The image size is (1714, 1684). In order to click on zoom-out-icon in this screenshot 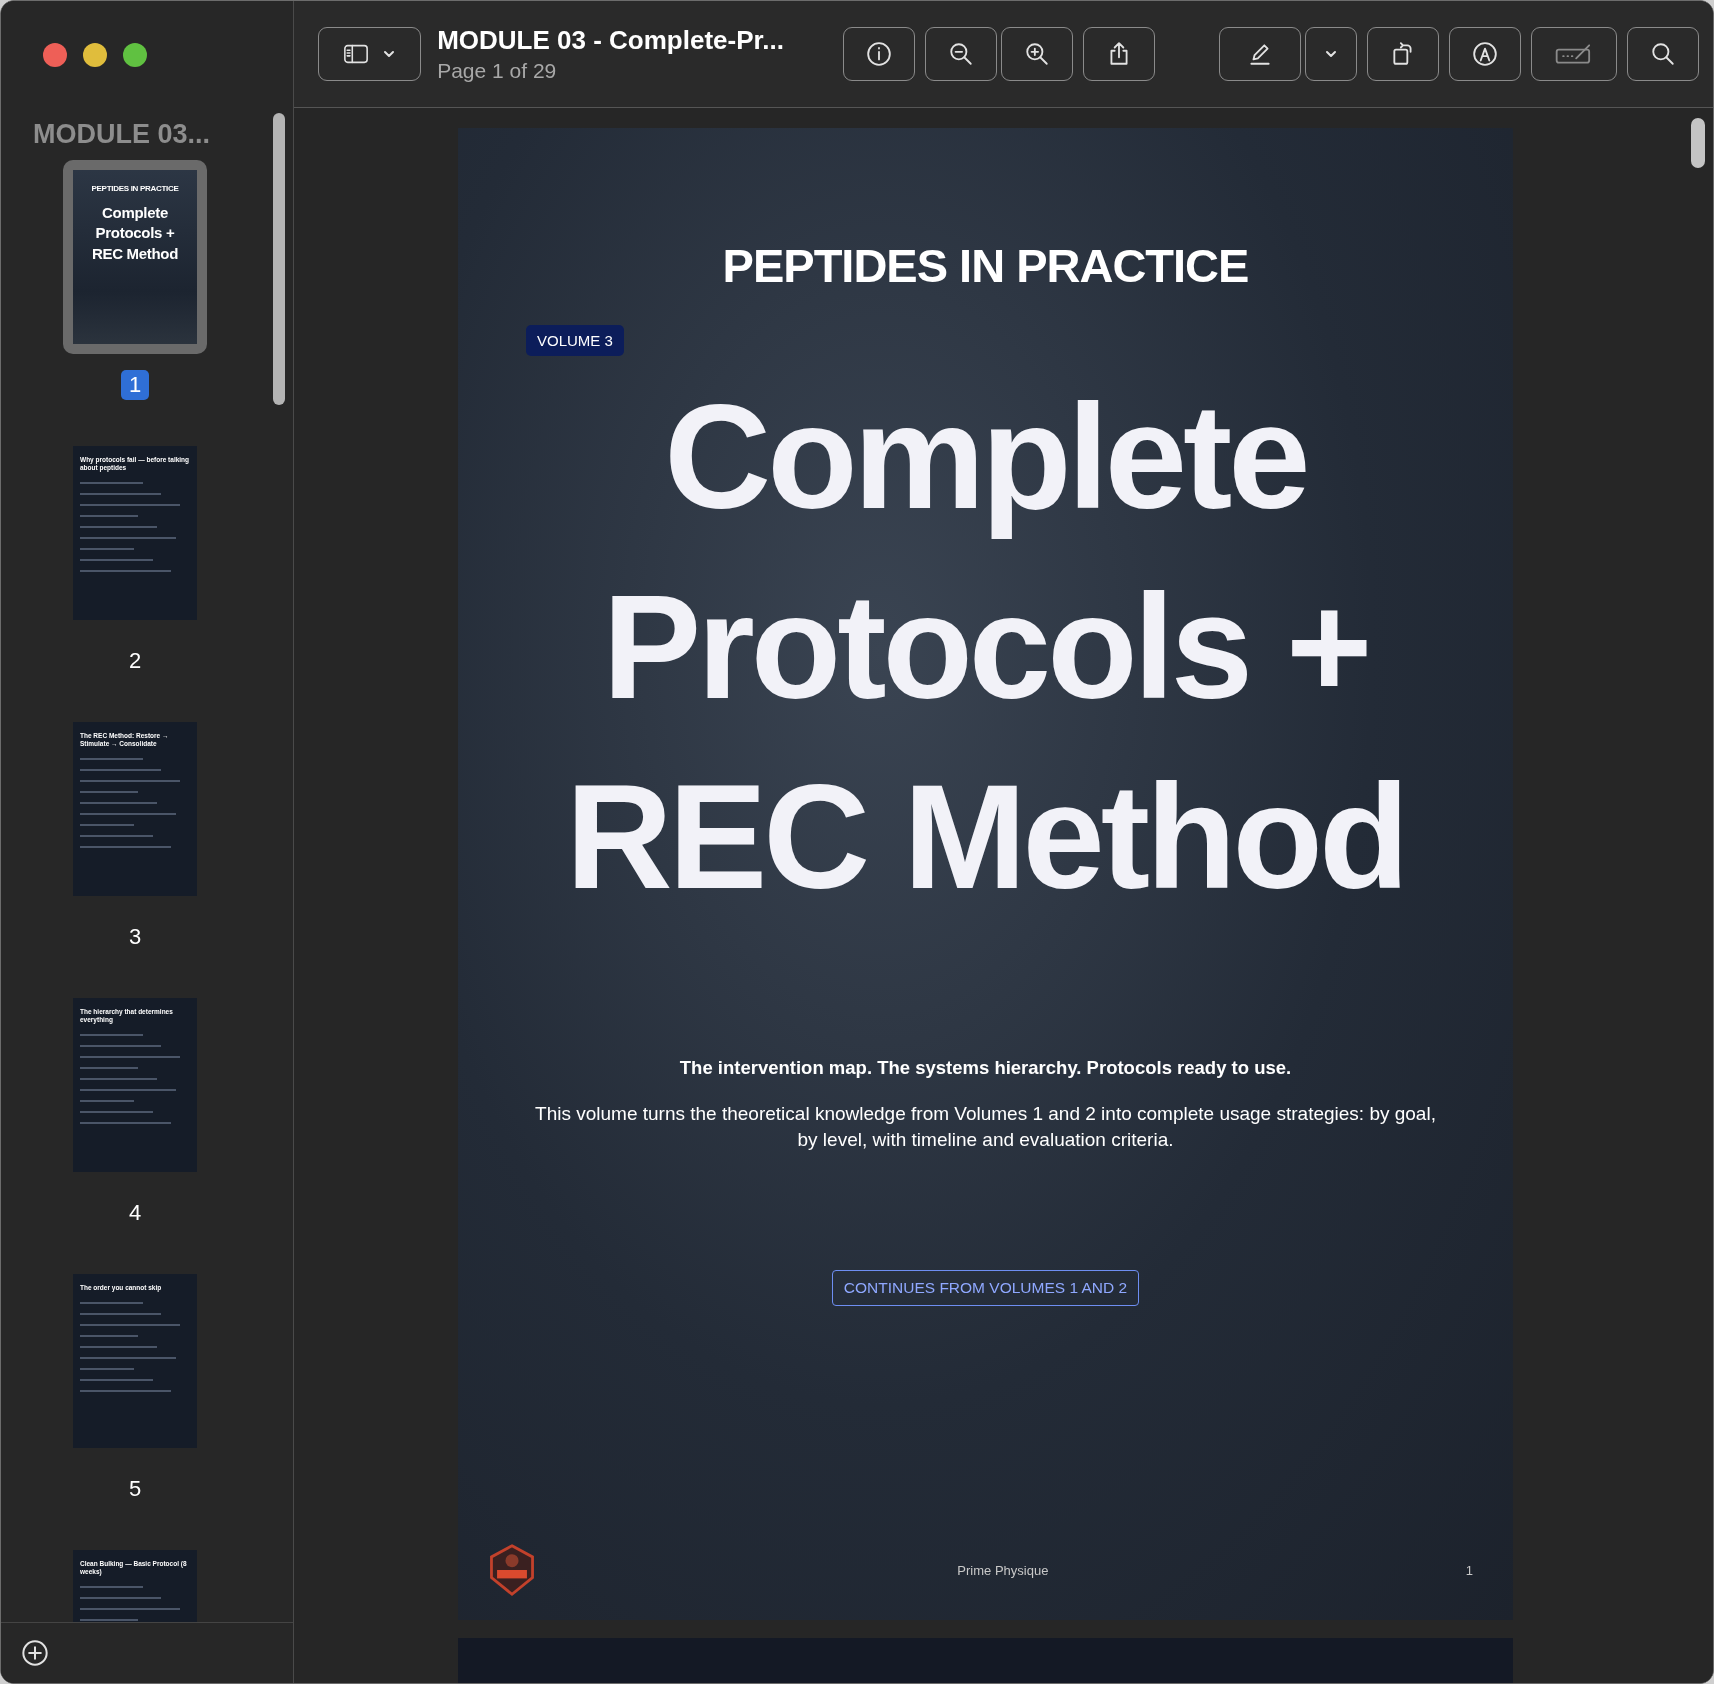, I will do `click(960, 54)`.